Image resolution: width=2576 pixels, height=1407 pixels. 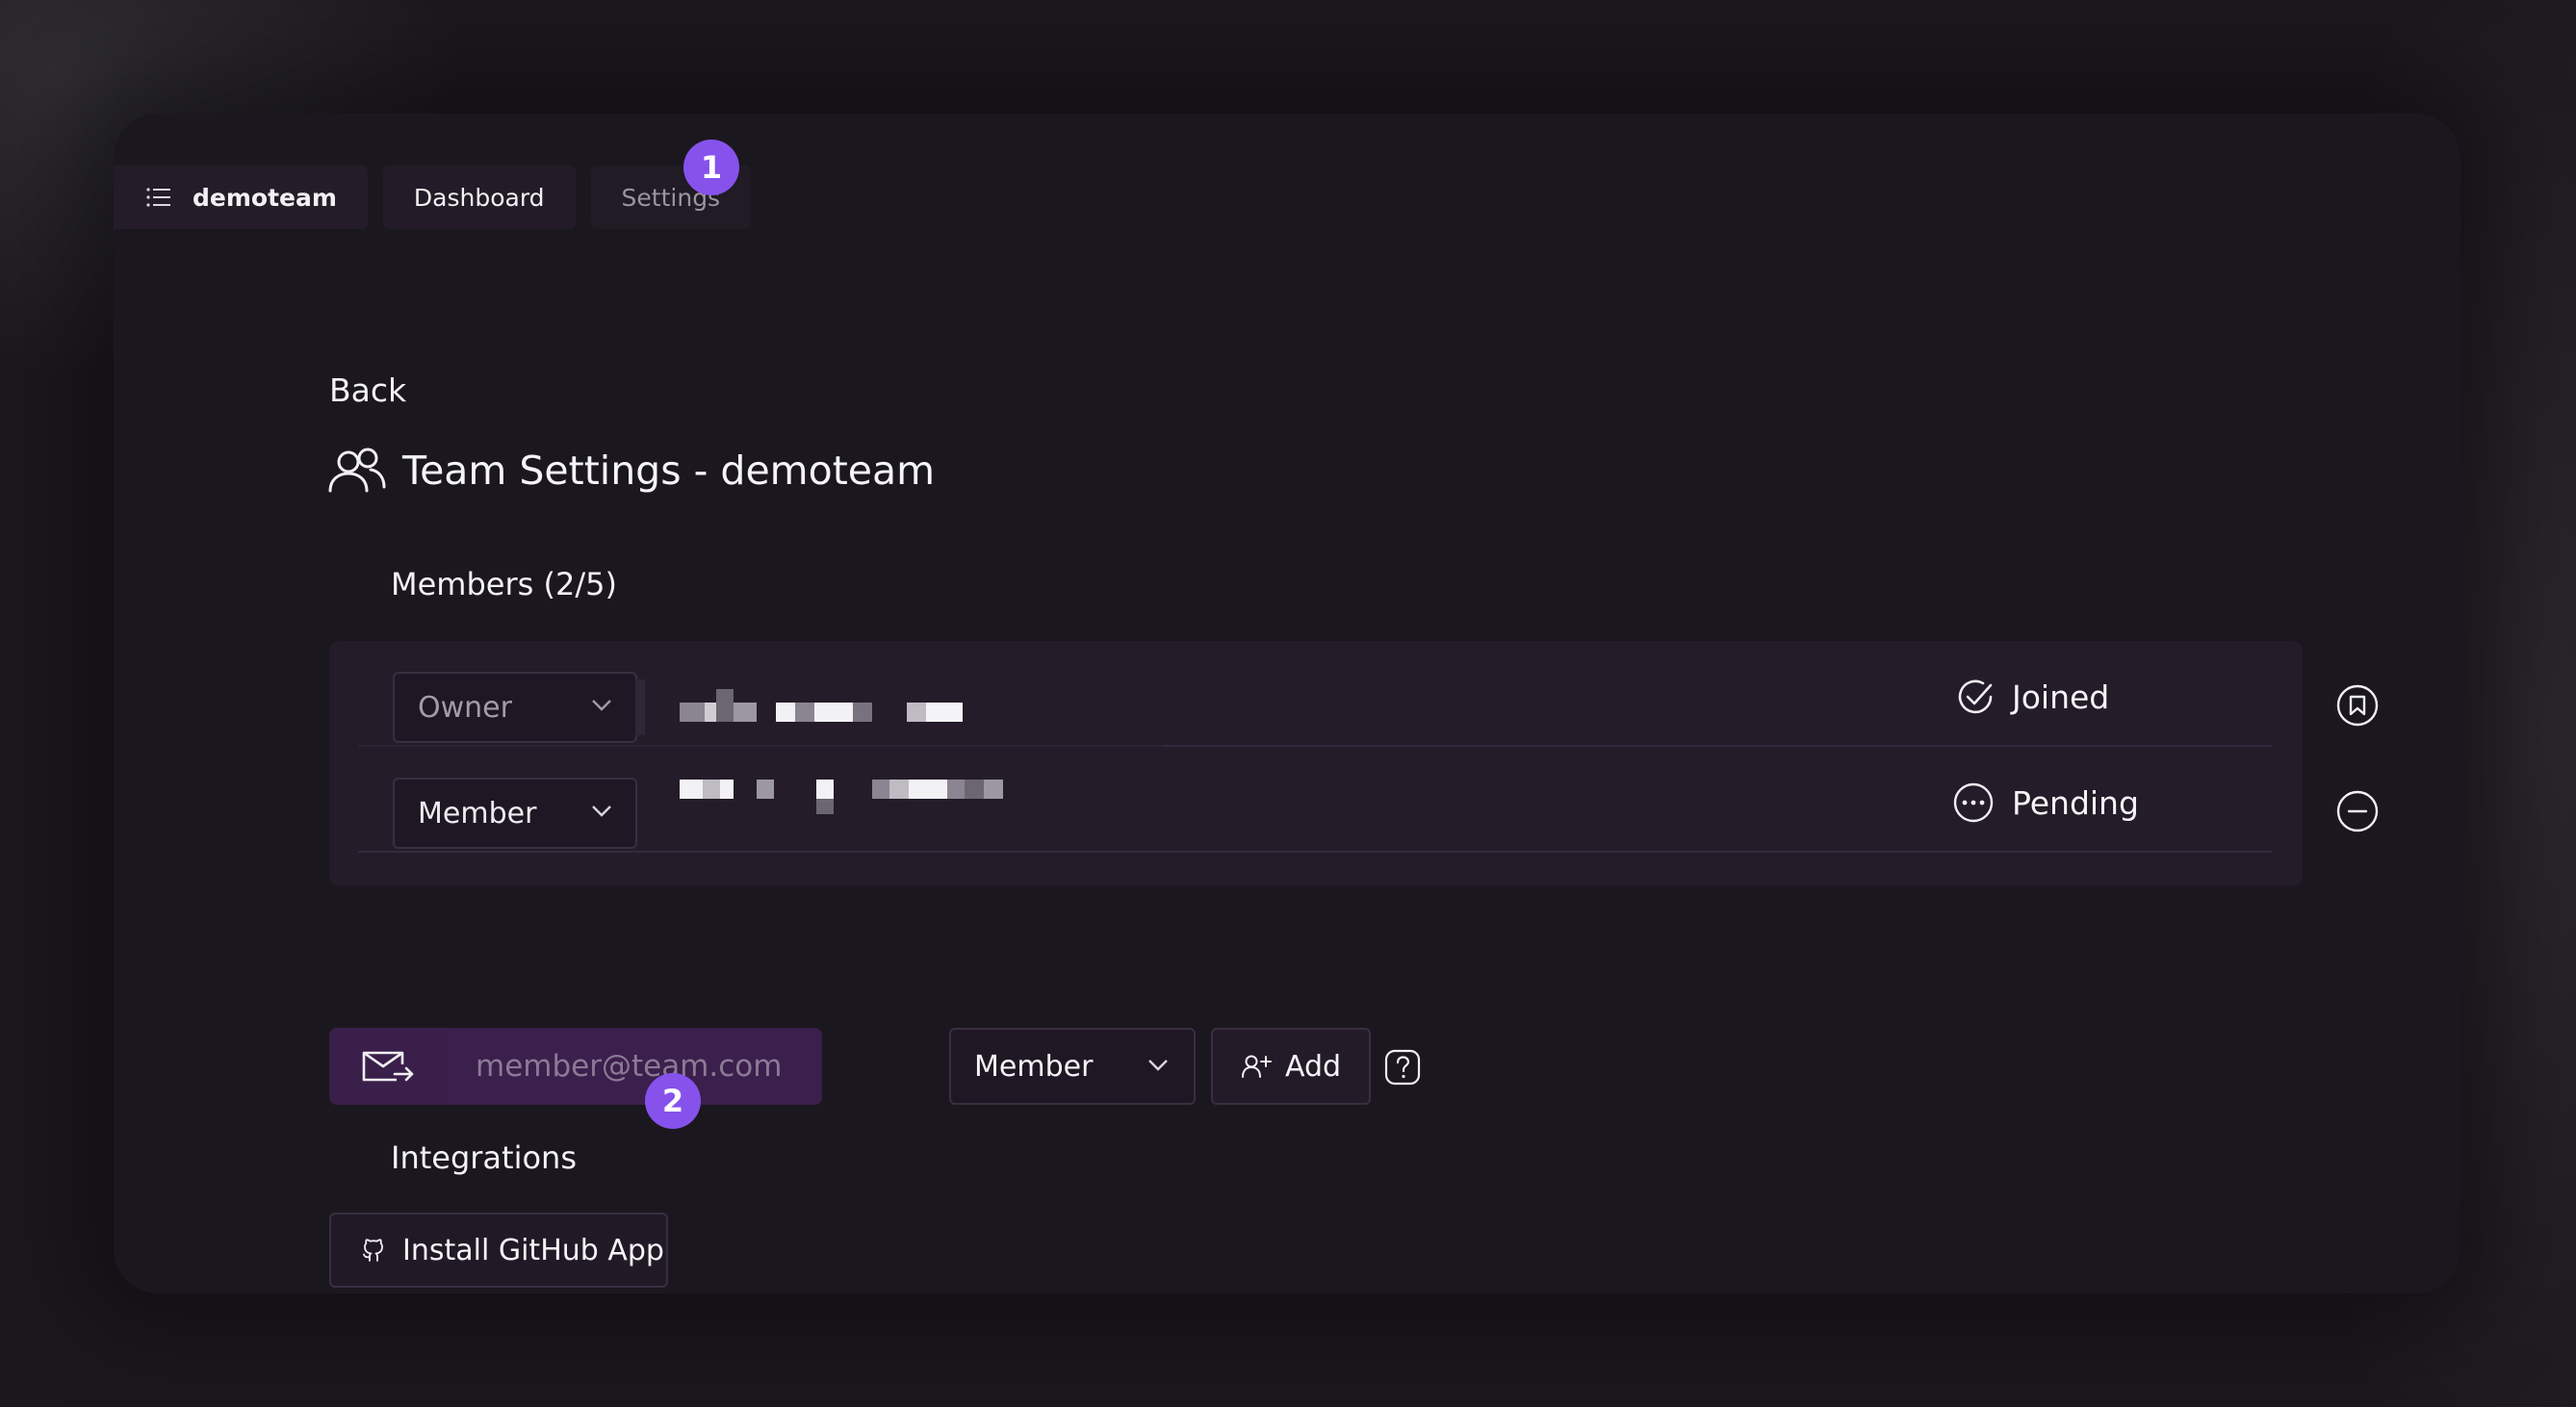 I want to click on install-github-label: Install GitHub App, so click(x=533, y=1250).